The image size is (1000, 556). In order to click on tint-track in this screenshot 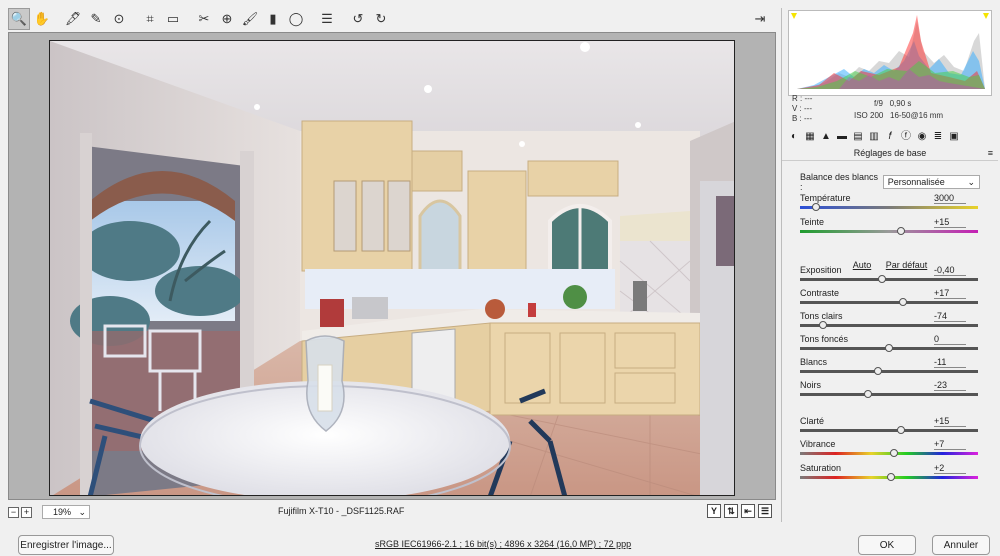, I will do `click(889, 231)`.